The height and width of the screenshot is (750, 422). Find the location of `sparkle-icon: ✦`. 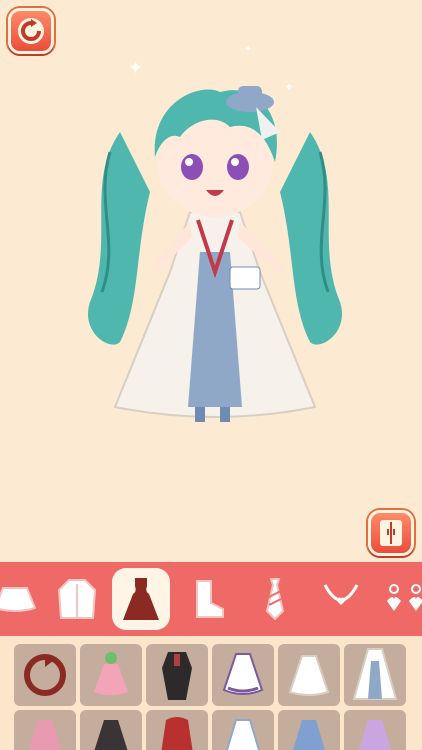

sparkle-icon: ✦ is located at coordinates (248, 49).